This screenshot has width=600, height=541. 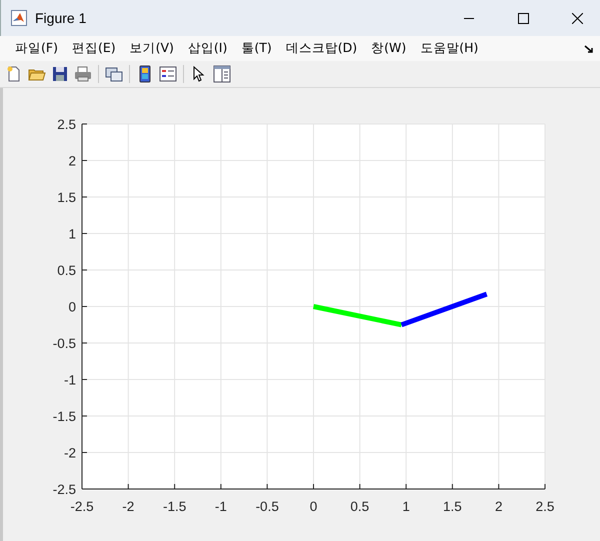 What do you see at coordinates (36, 48) in the screenshot?
I see `menu-item: 파일(F)` at bounding box center [36, 48].